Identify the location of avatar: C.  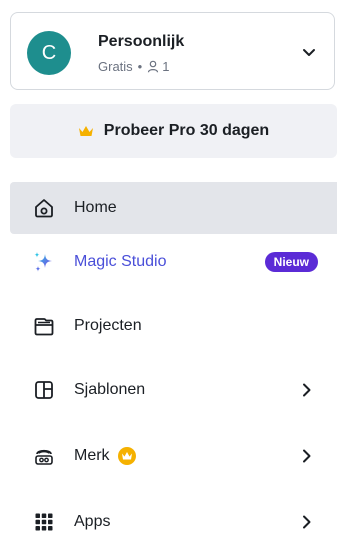
(49, 53).